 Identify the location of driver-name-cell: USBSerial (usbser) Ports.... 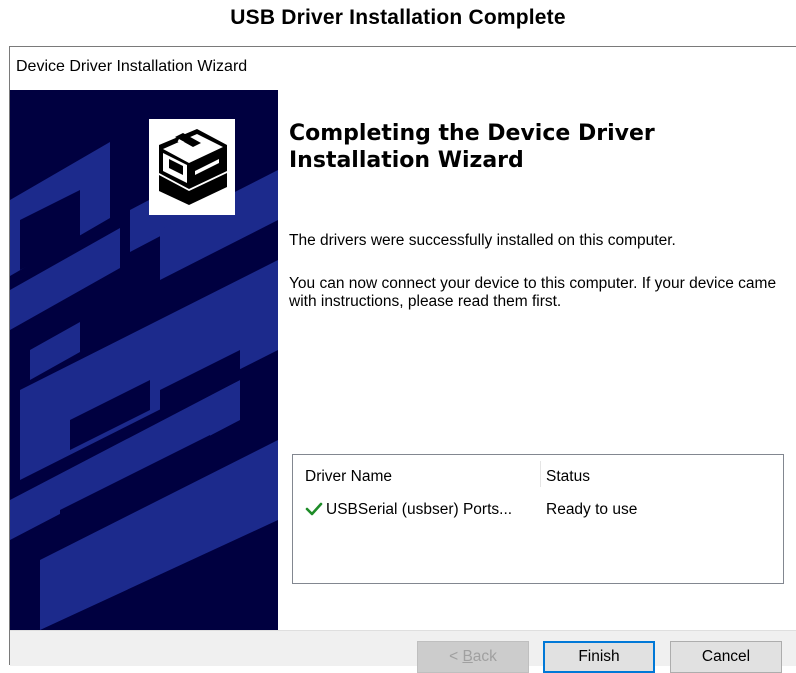
(419, 509).